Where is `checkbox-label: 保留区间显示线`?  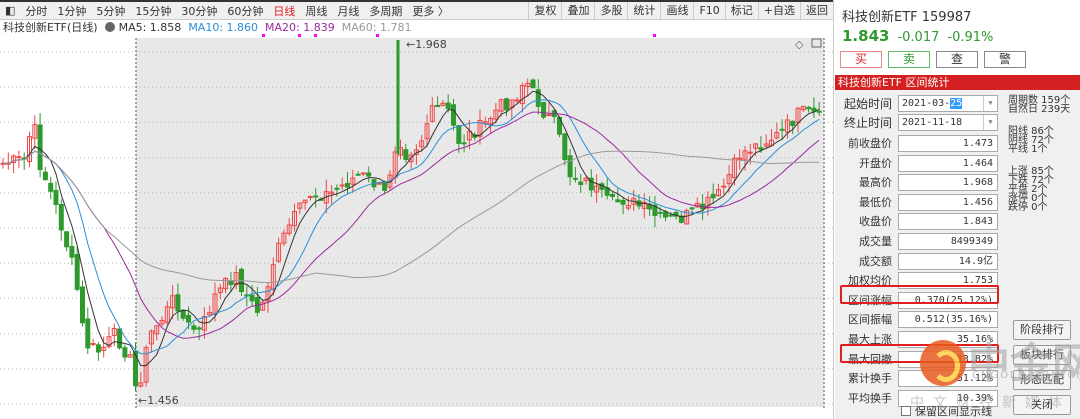 checkbox-label: 保留区间显示线 is located at coordinates (953, 411).